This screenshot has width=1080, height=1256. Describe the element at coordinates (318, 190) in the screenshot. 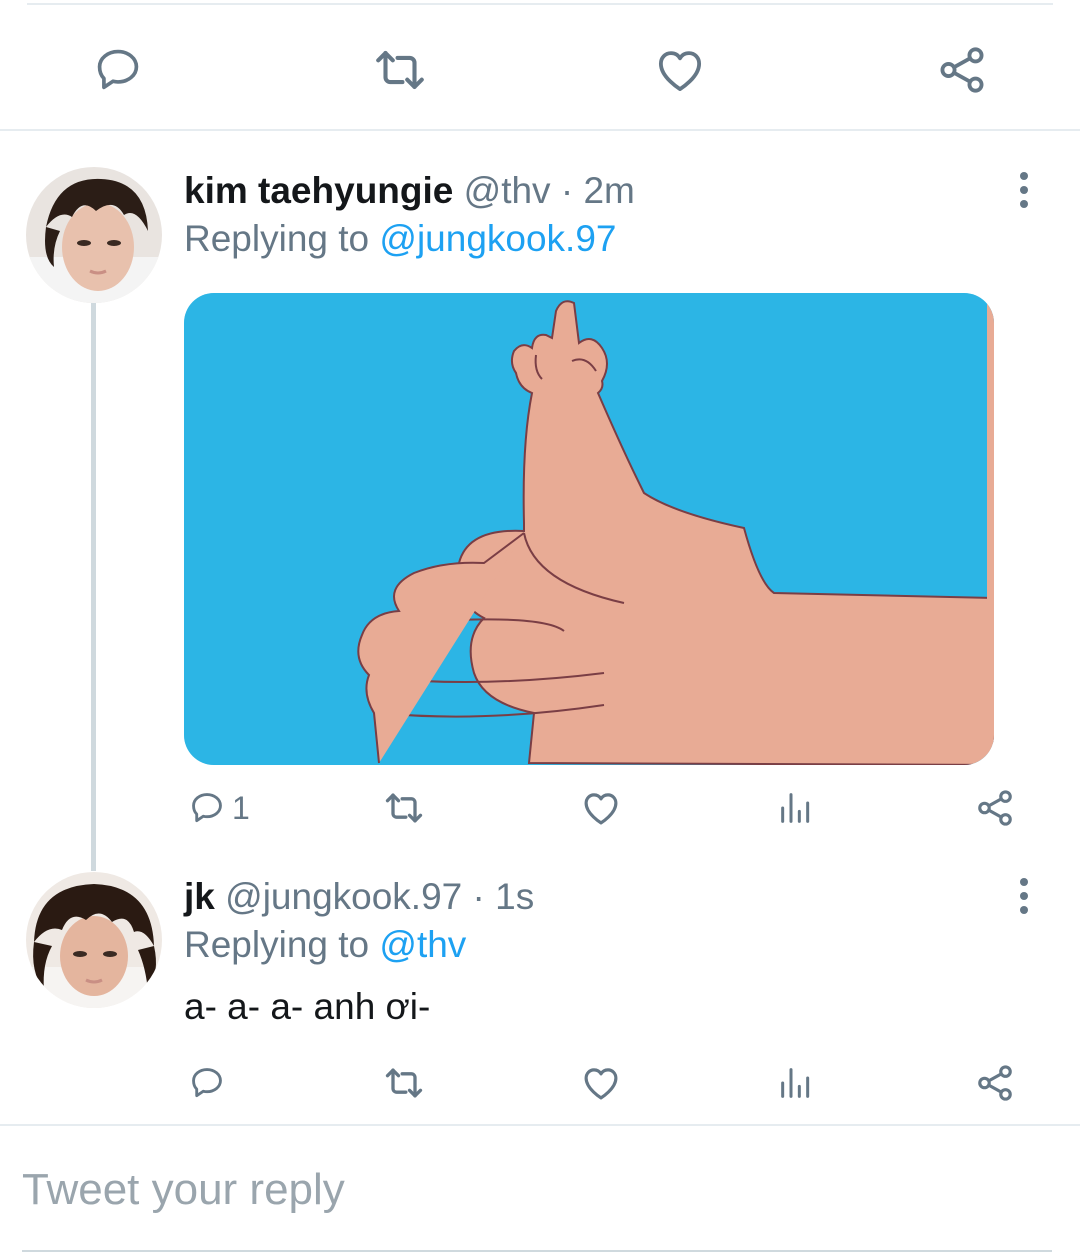

I see `display-name: kim taehyungie` at that location.